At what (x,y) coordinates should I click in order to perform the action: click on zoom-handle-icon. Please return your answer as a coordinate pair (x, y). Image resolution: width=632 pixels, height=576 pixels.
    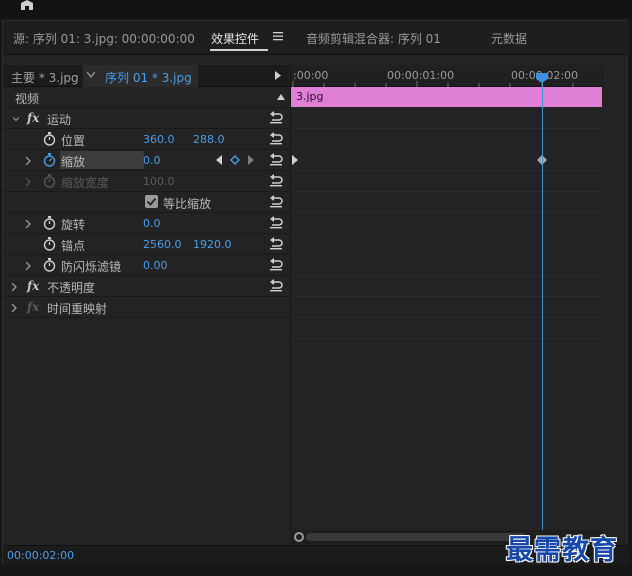
    Looking at the image, I should click on (299, 537).